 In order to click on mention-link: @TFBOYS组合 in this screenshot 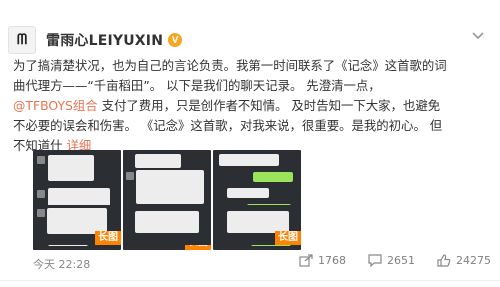, I will do `click(55, 105)`.